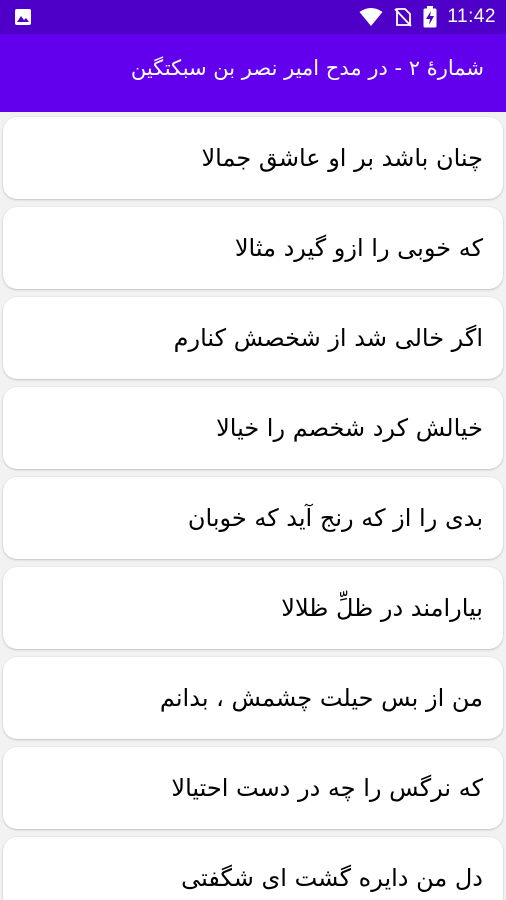 The height and width of the screenshot is (900, 506). I want to click on verse-text: من از بس حیلت چشمش ، بدانم, so click(321, 698).